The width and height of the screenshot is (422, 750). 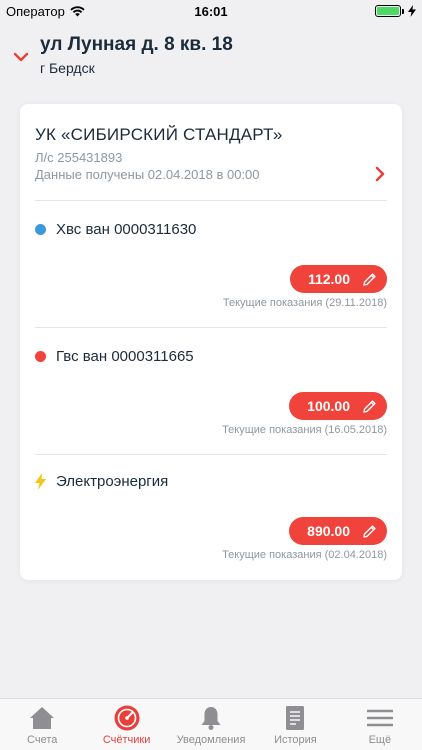 I want to click on lightning-icon, so click(x=40, y=481).